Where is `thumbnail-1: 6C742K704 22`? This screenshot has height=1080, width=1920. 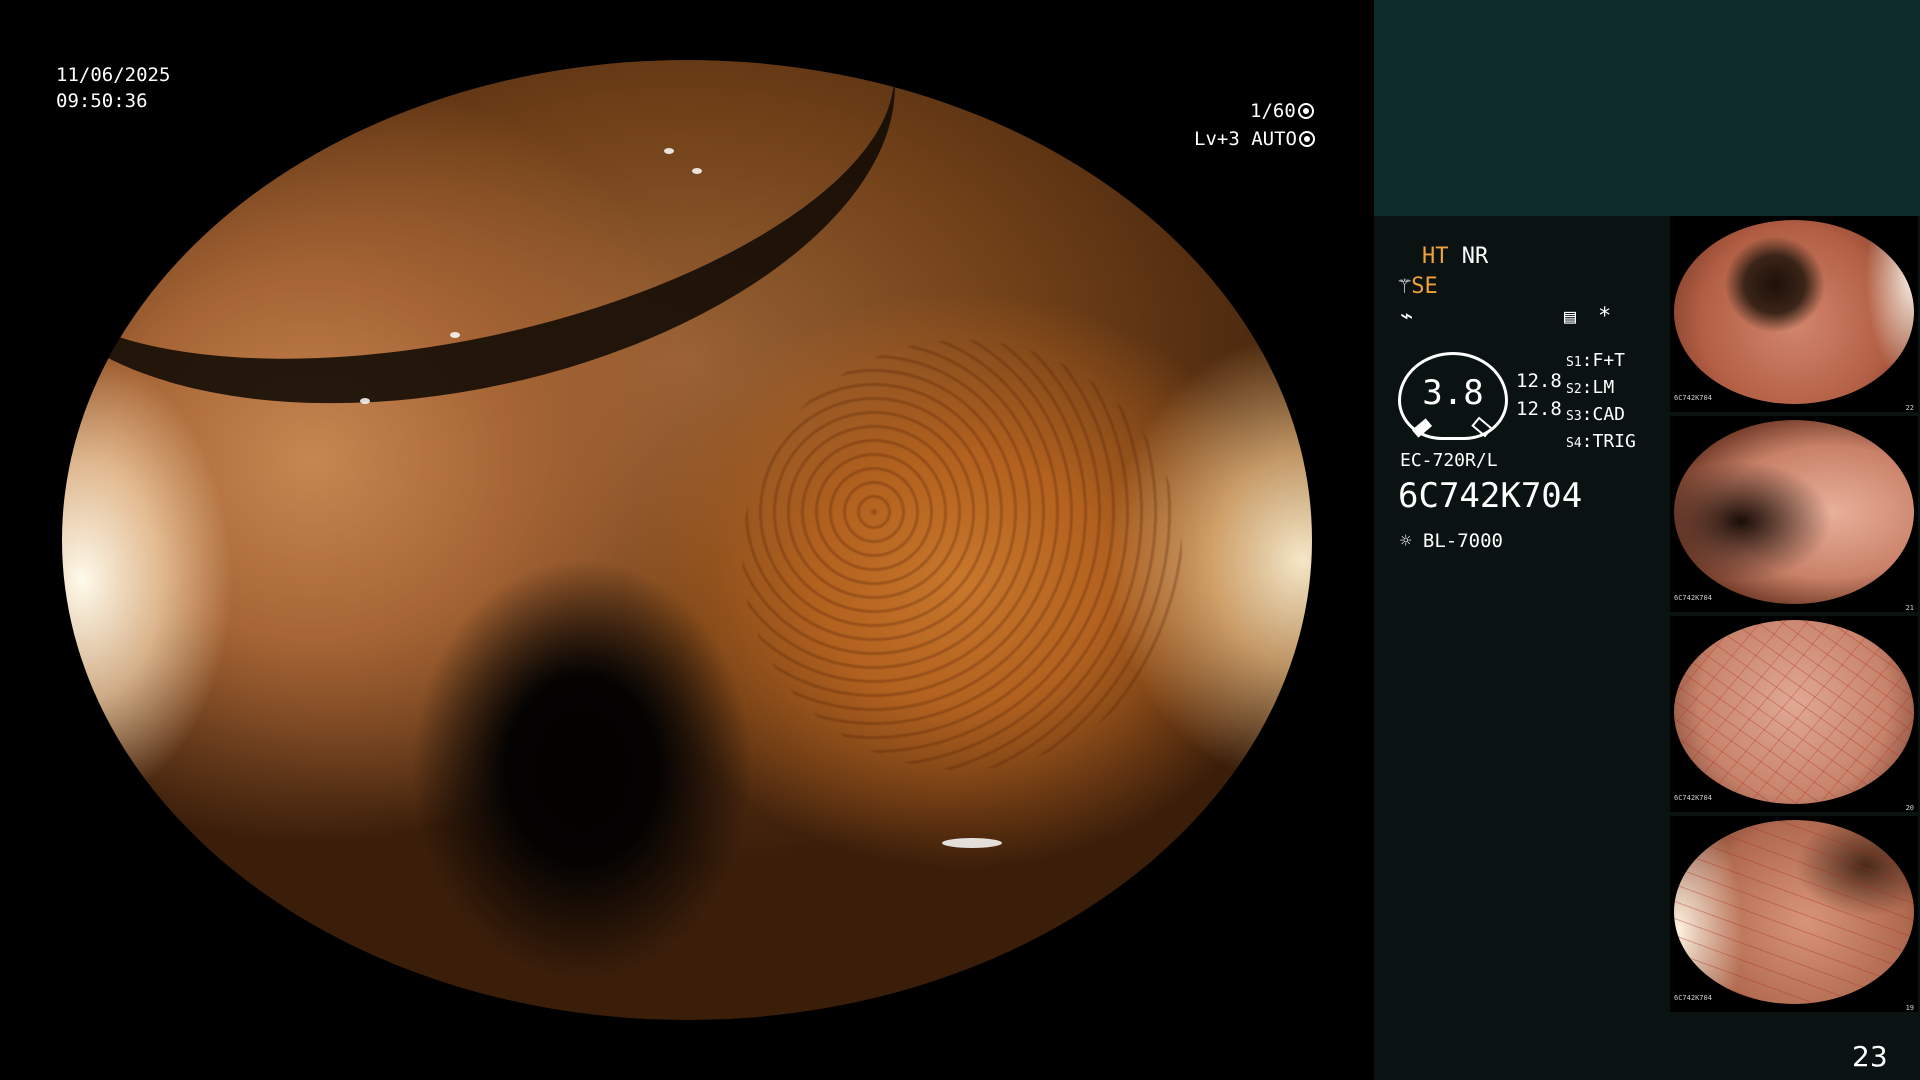 thumbnail-1: 6C742K704 22 is located at coordinates (1794, 314).